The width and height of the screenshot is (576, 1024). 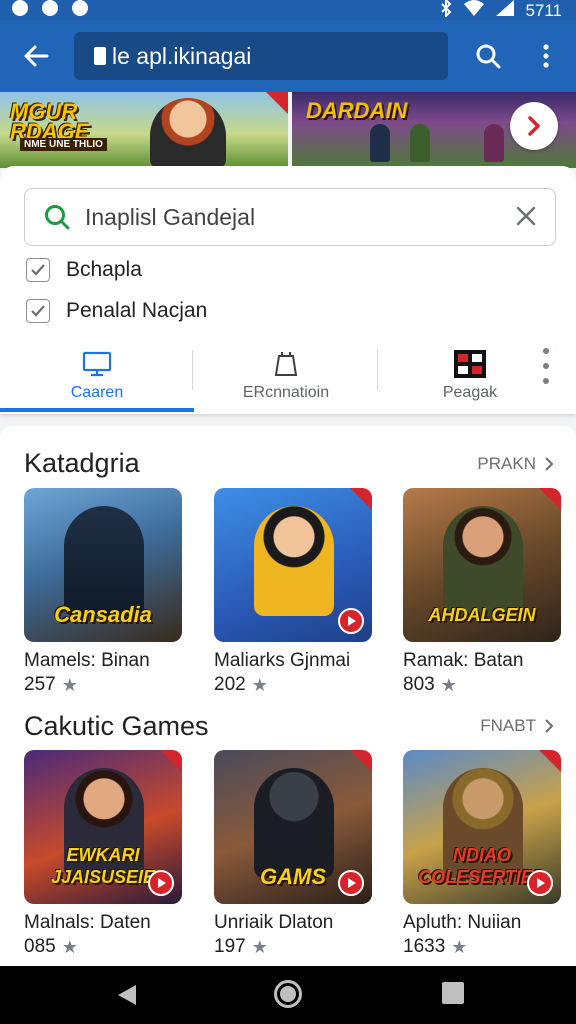 What do you see at coordinates (286, 375) in the screenshot?
I see `tab-ercnnatioin: ERcnnatioin` at bounding box center [286, 375].